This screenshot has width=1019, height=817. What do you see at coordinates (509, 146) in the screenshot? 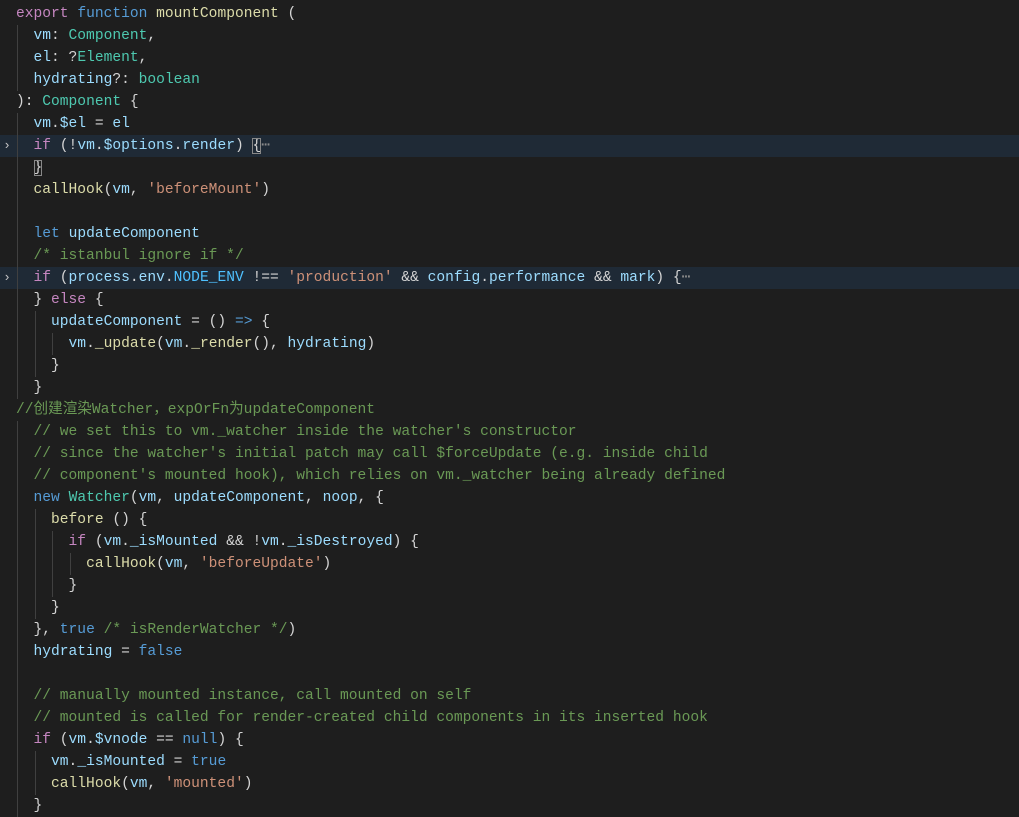
I see `code-line: › if (!vm.$options.render) {⋯` at bounding box center [509, 146].